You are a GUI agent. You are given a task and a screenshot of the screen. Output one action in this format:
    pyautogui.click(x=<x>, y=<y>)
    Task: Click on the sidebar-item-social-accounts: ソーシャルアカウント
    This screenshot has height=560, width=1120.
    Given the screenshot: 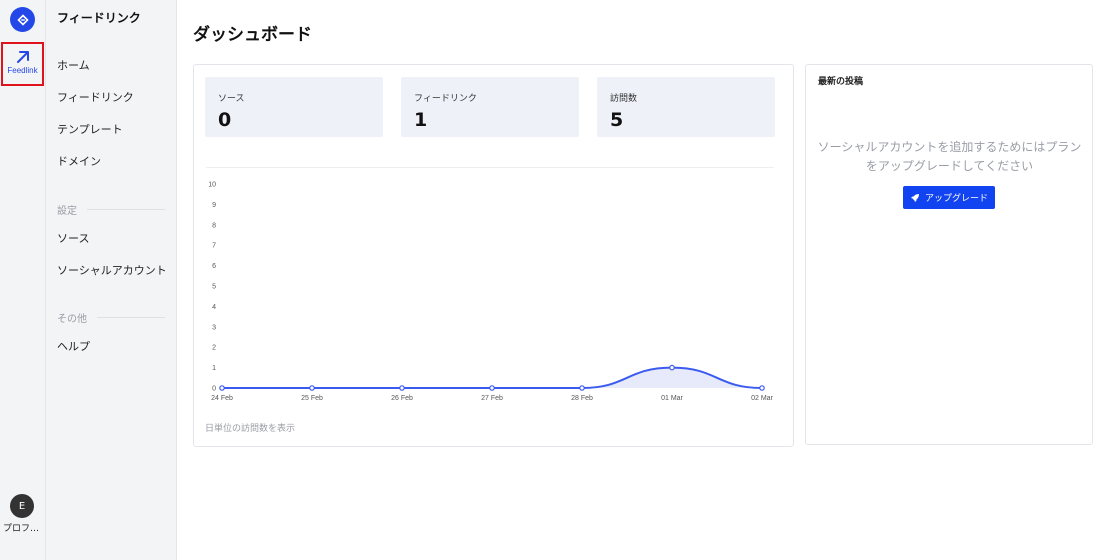 What is the action you would take?
    pyautogui.click(x=112, y=270)
    